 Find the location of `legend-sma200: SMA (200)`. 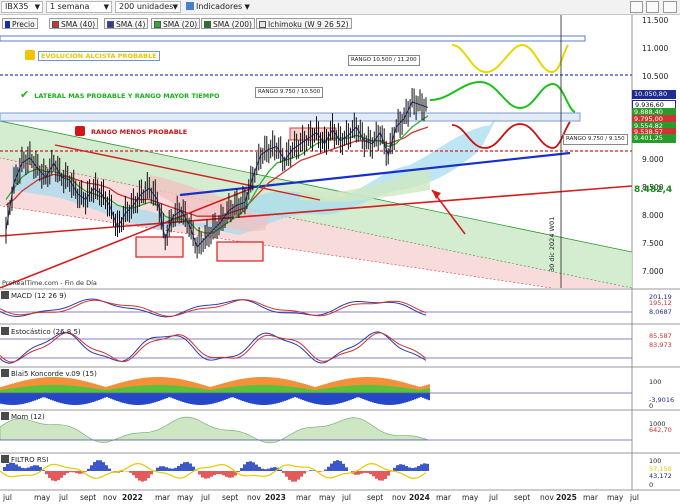

legend-sma200: SMA (200) is located at coordinates (228, 23).